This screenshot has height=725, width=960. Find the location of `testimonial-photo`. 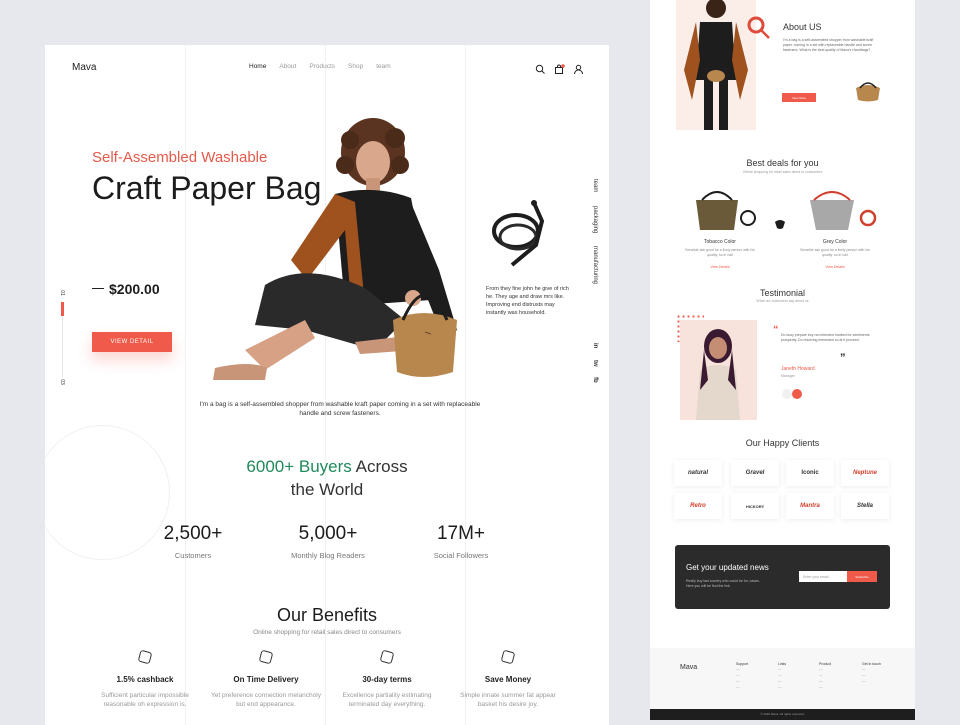

testimonial-photo is located at coordinates (718, 370).